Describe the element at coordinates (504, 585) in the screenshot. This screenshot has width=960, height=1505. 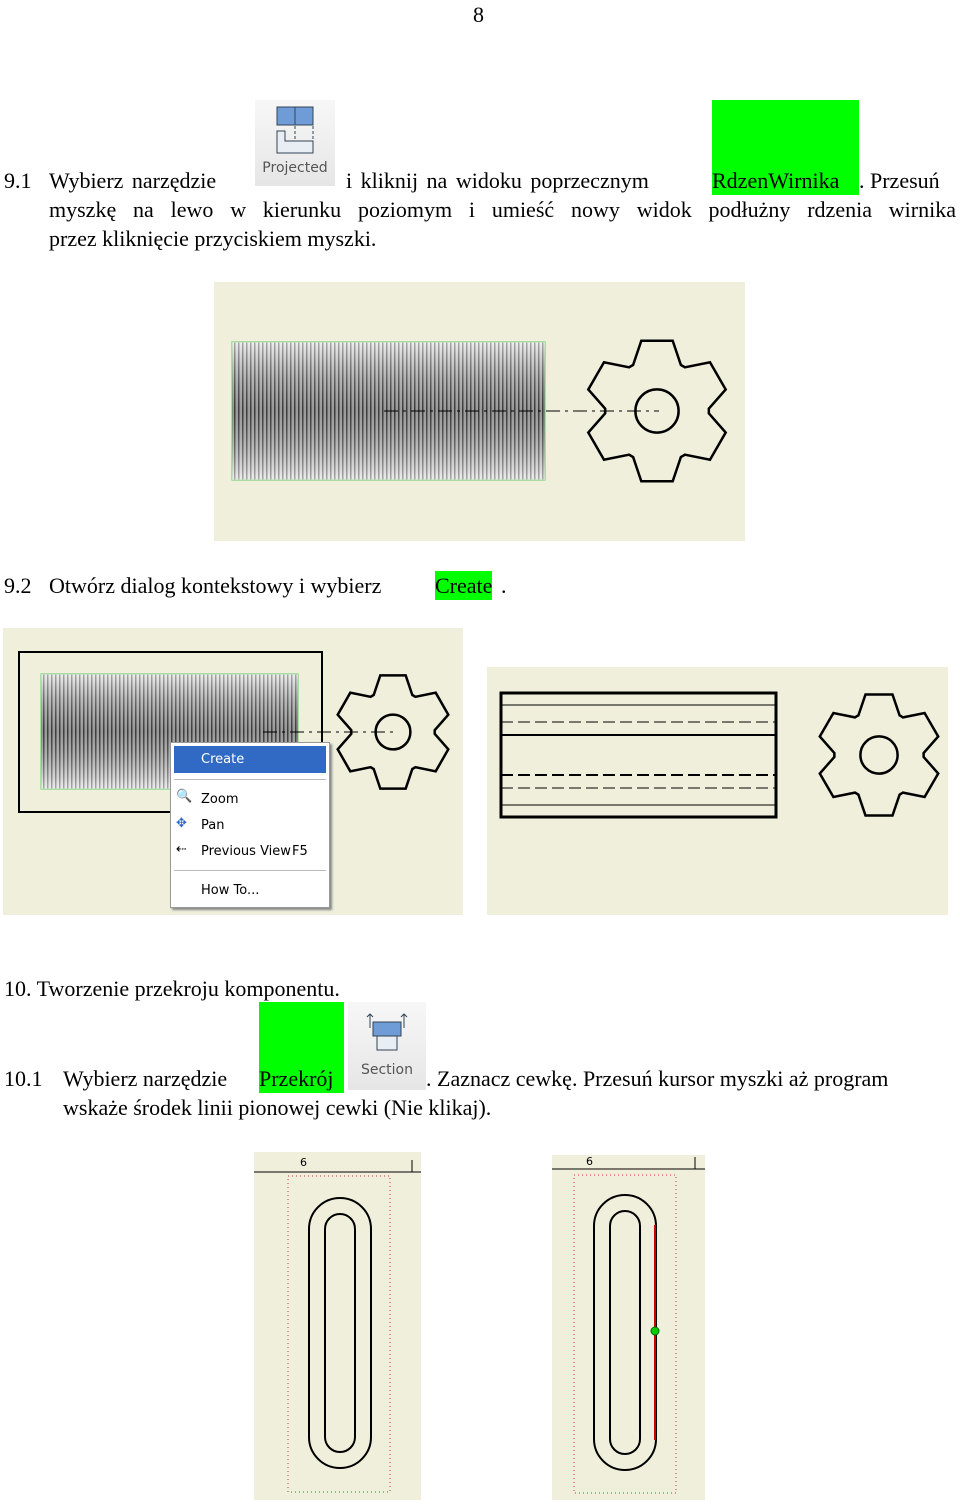
I see `step-9-2-period: .` at that location.